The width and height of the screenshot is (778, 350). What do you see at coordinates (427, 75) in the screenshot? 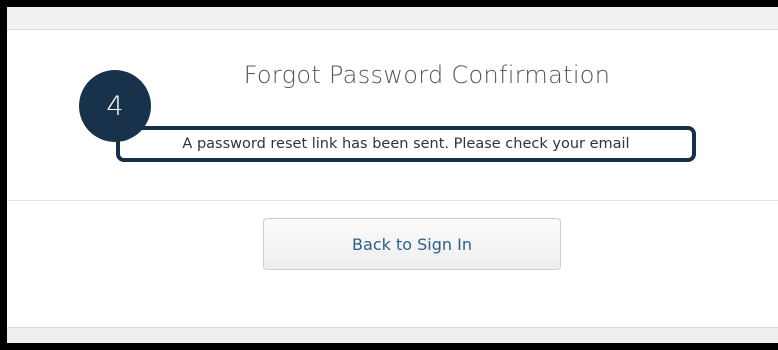
I see `page-title: Forgot Password Confirmation` at bounding box center [427, 75].